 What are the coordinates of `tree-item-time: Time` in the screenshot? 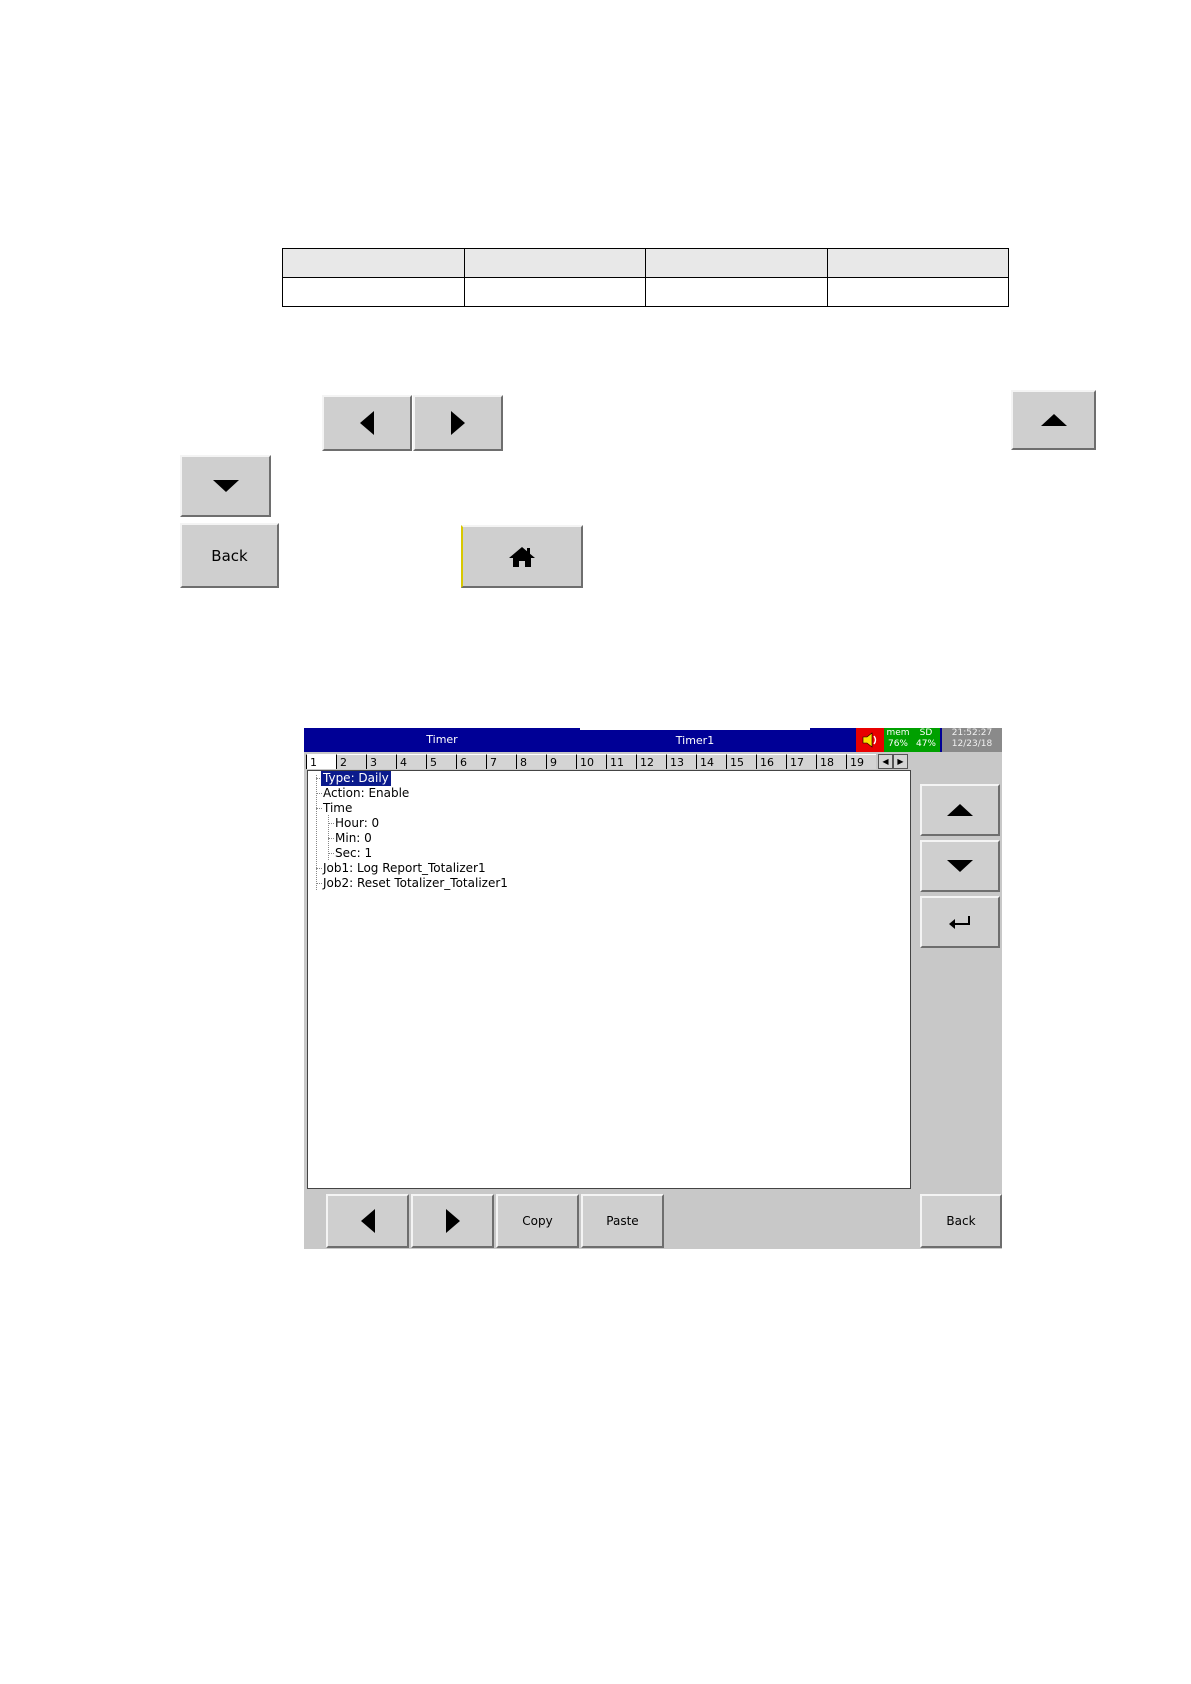 It's located at (337, 808).